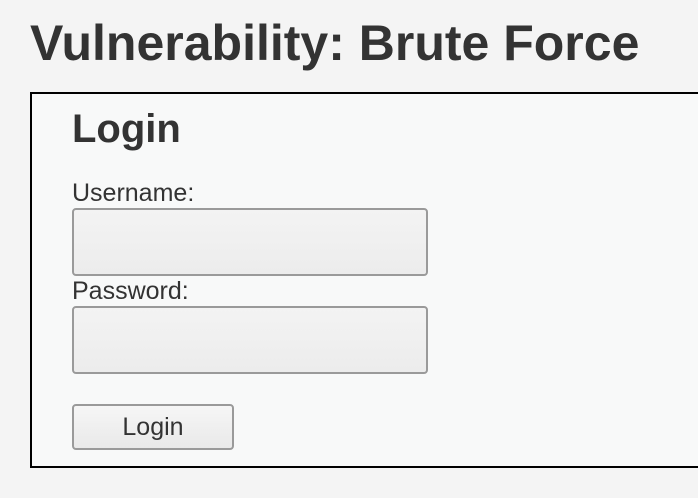 The width and height of the screenshot is (698, 498). What do you see at coordinates (335, 43) in the screenshot?
I see `page-title: Vulnerability: Brute Force` at bounding box center [335, 43].